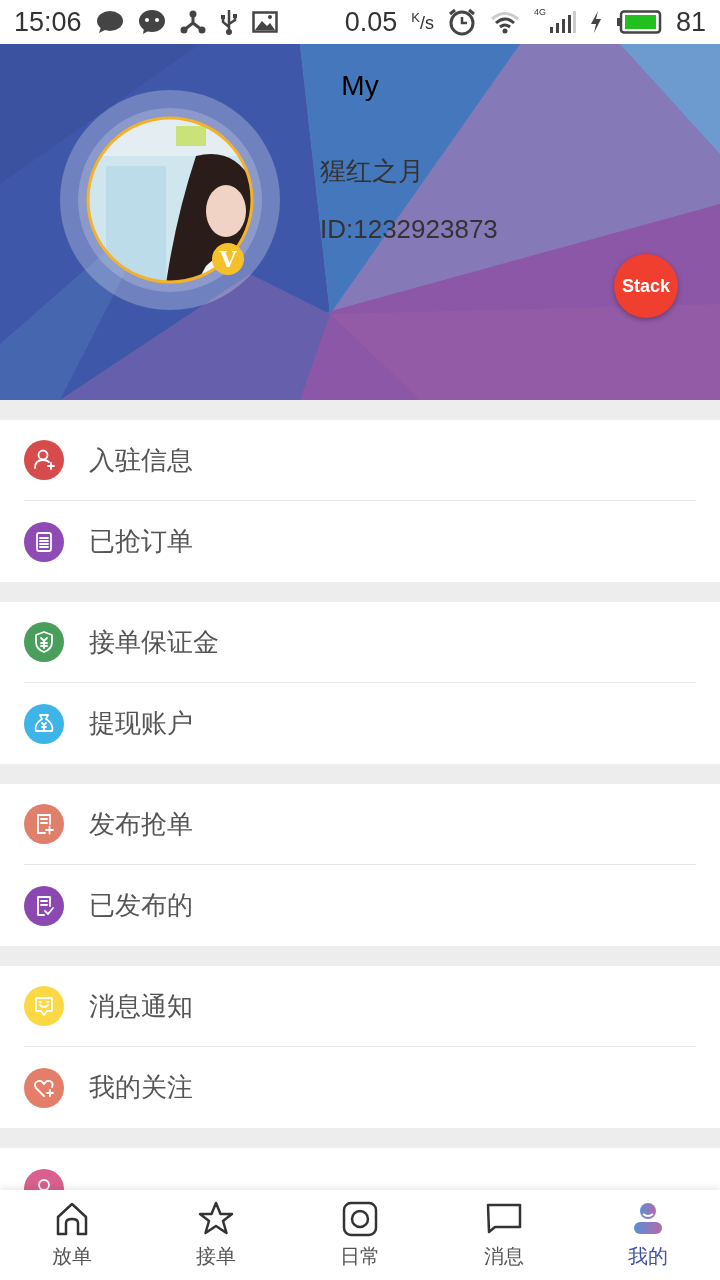  What do you see at coordinates (422, 22) in the screenshot?
I see `speed-unit: $^{K}$/s` at bounding box center [422, 22].